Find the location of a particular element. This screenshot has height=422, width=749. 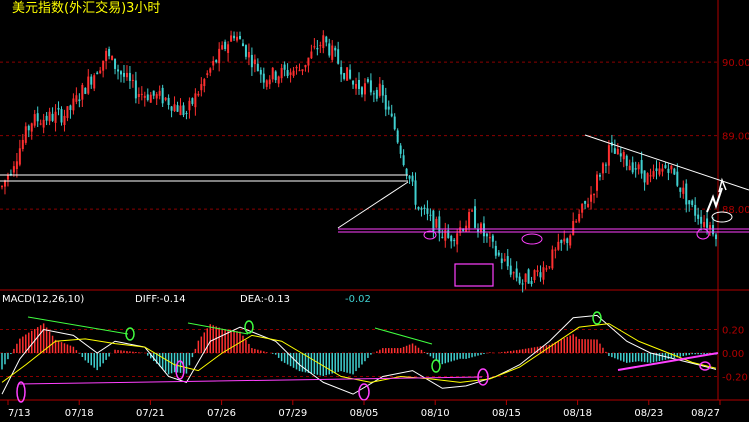

time-tick-label: 08/15 is located at coordinates (506, 413).